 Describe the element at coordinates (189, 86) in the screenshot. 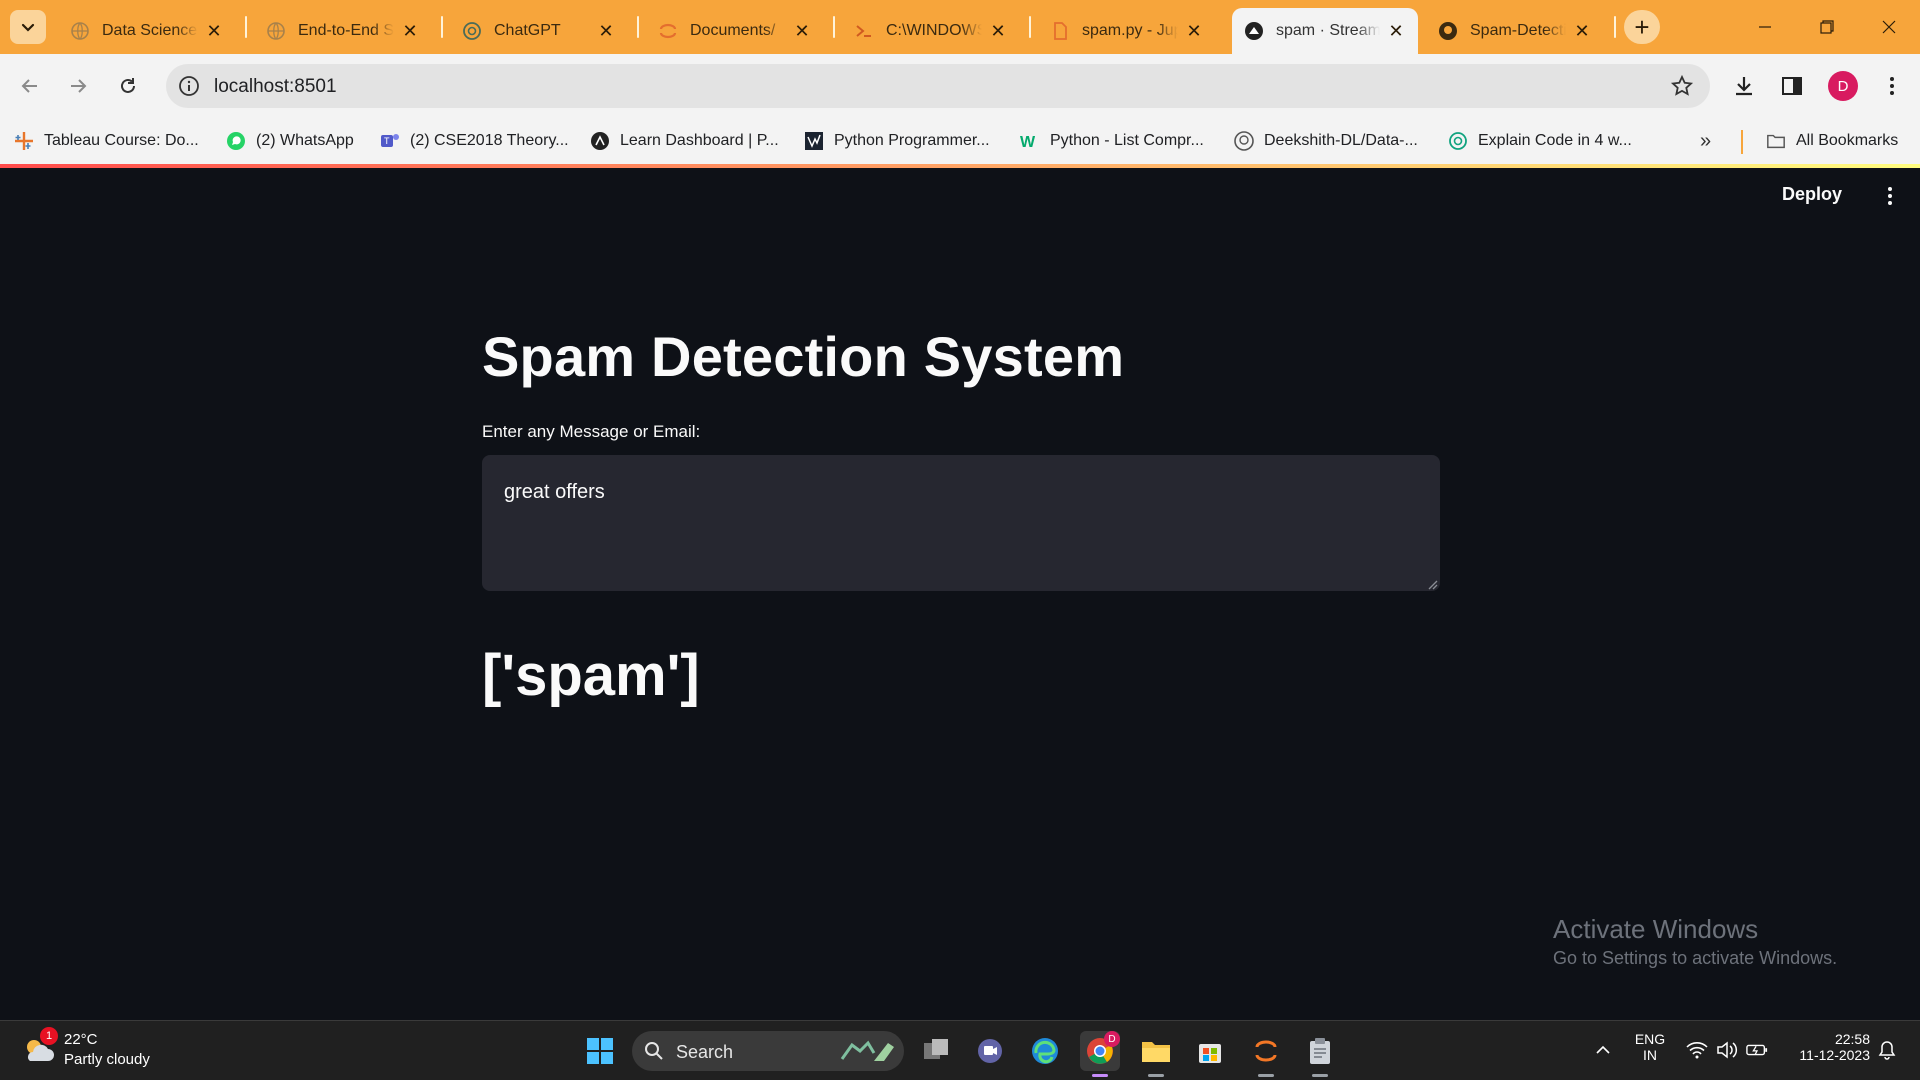

I see `info-icon` at that location.